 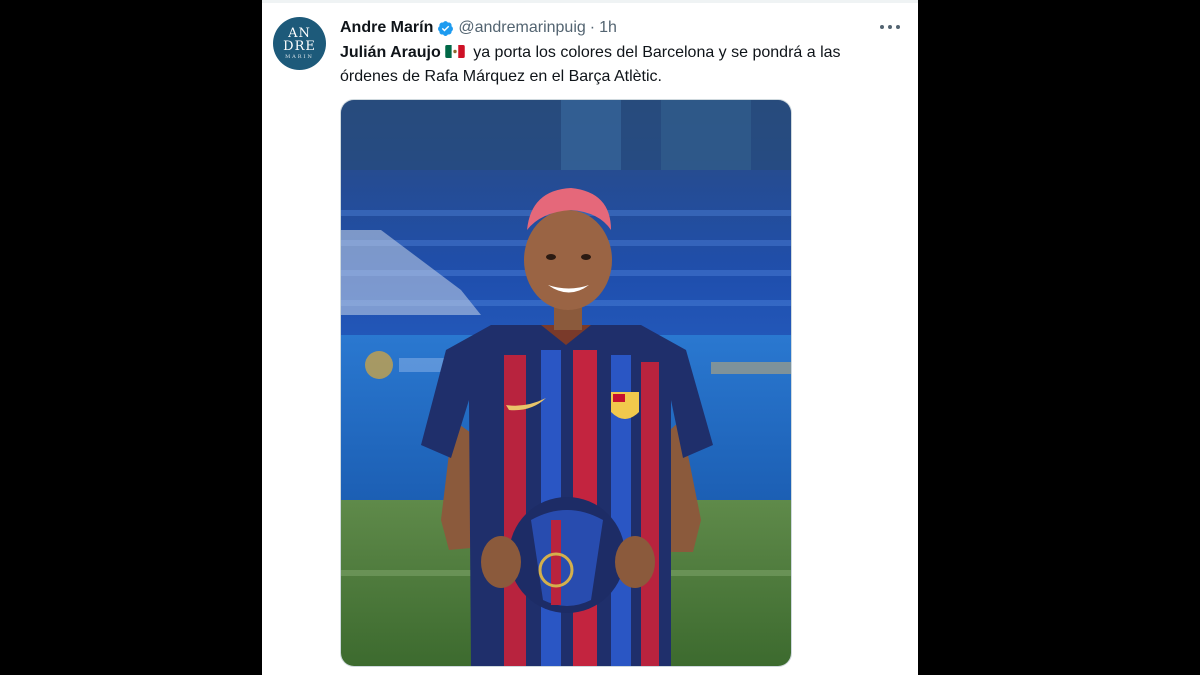 I want to click on author-handle: @andremarinpuig, so click(x=521, y=28).